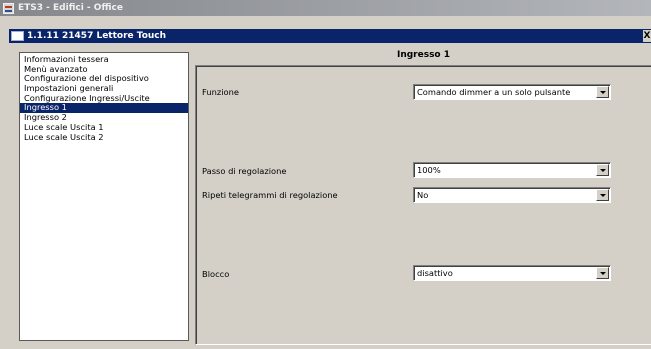  I want to click on close-button: X, so click(647, 36).